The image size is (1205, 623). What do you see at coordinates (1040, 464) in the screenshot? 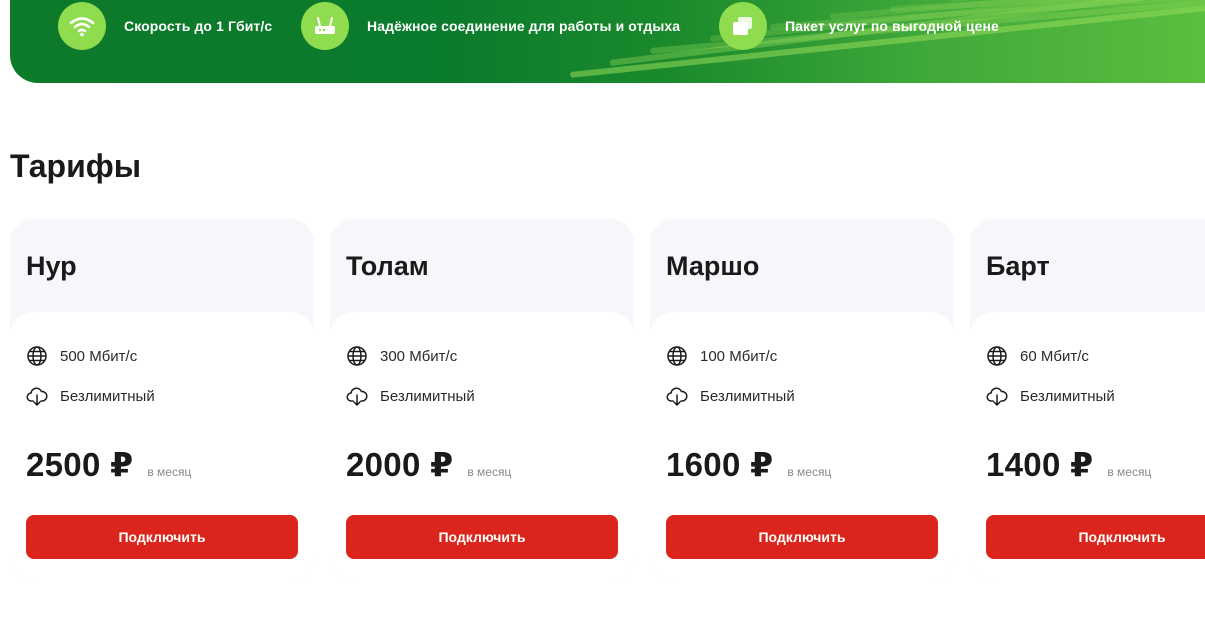
I see `price-value: 1400 ₽` at bounding box center [1040, 464].